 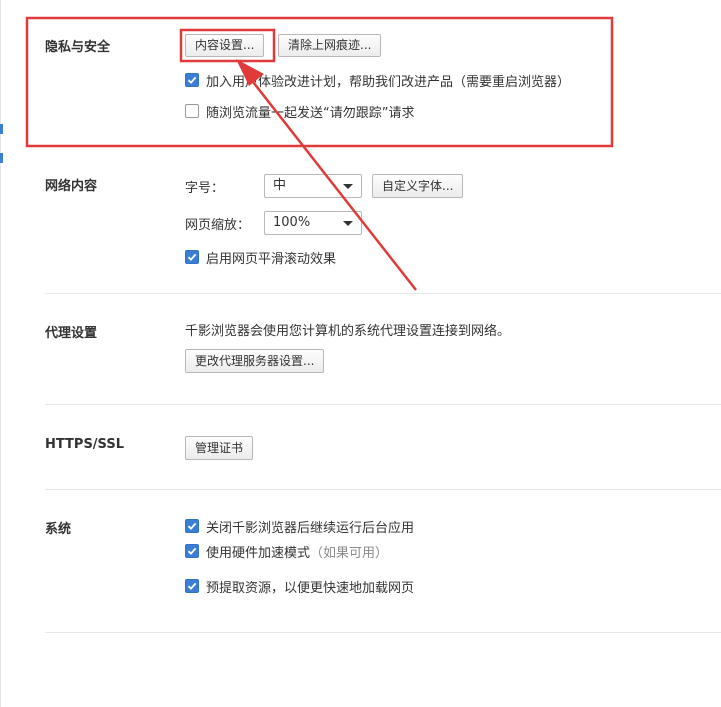 I want to click on proxy-description: 千影浏览器会使用您计算机的系统代理设置连接到网络。, so click(x=348, y=331).